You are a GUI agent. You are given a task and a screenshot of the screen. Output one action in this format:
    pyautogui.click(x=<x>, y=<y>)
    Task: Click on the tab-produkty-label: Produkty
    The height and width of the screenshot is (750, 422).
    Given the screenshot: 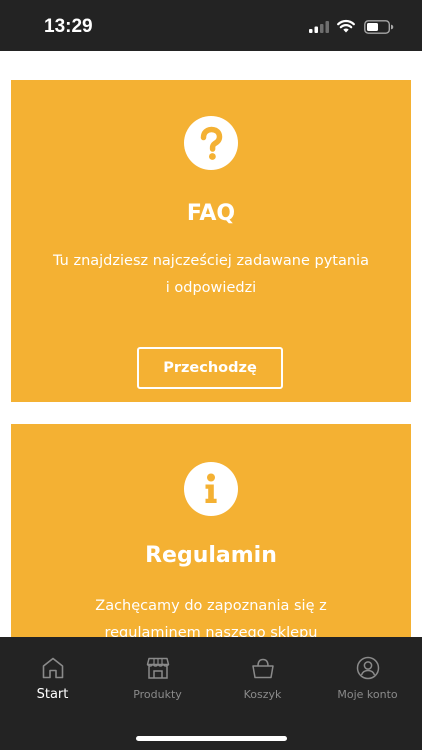 What is the action you would take?
    pyautogui.click(x=157, y=694)
    